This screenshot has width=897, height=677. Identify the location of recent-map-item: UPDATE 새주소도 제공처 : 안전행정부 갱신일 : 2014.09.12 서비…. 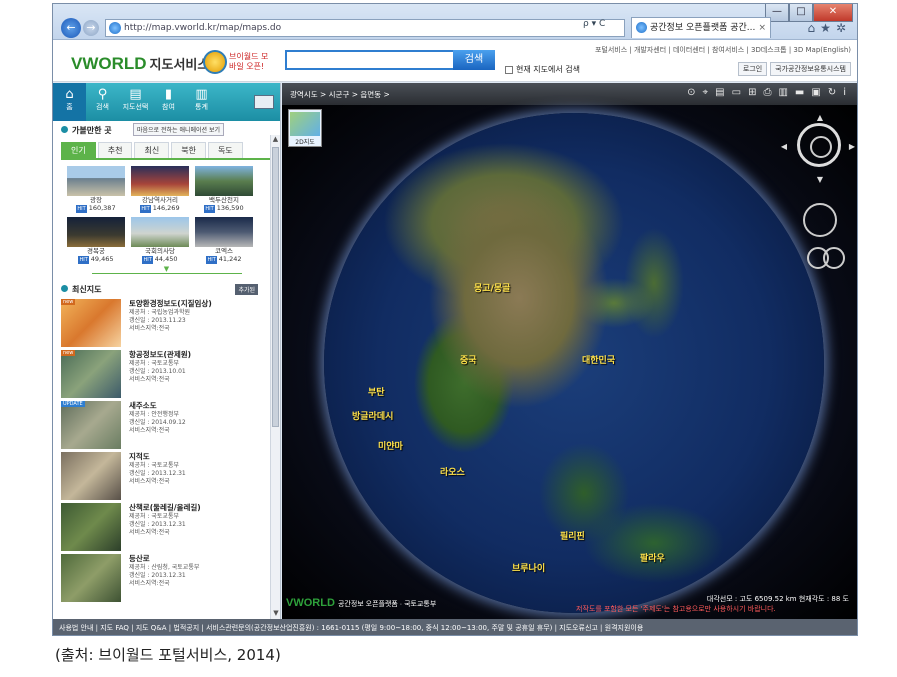
(166, 425).